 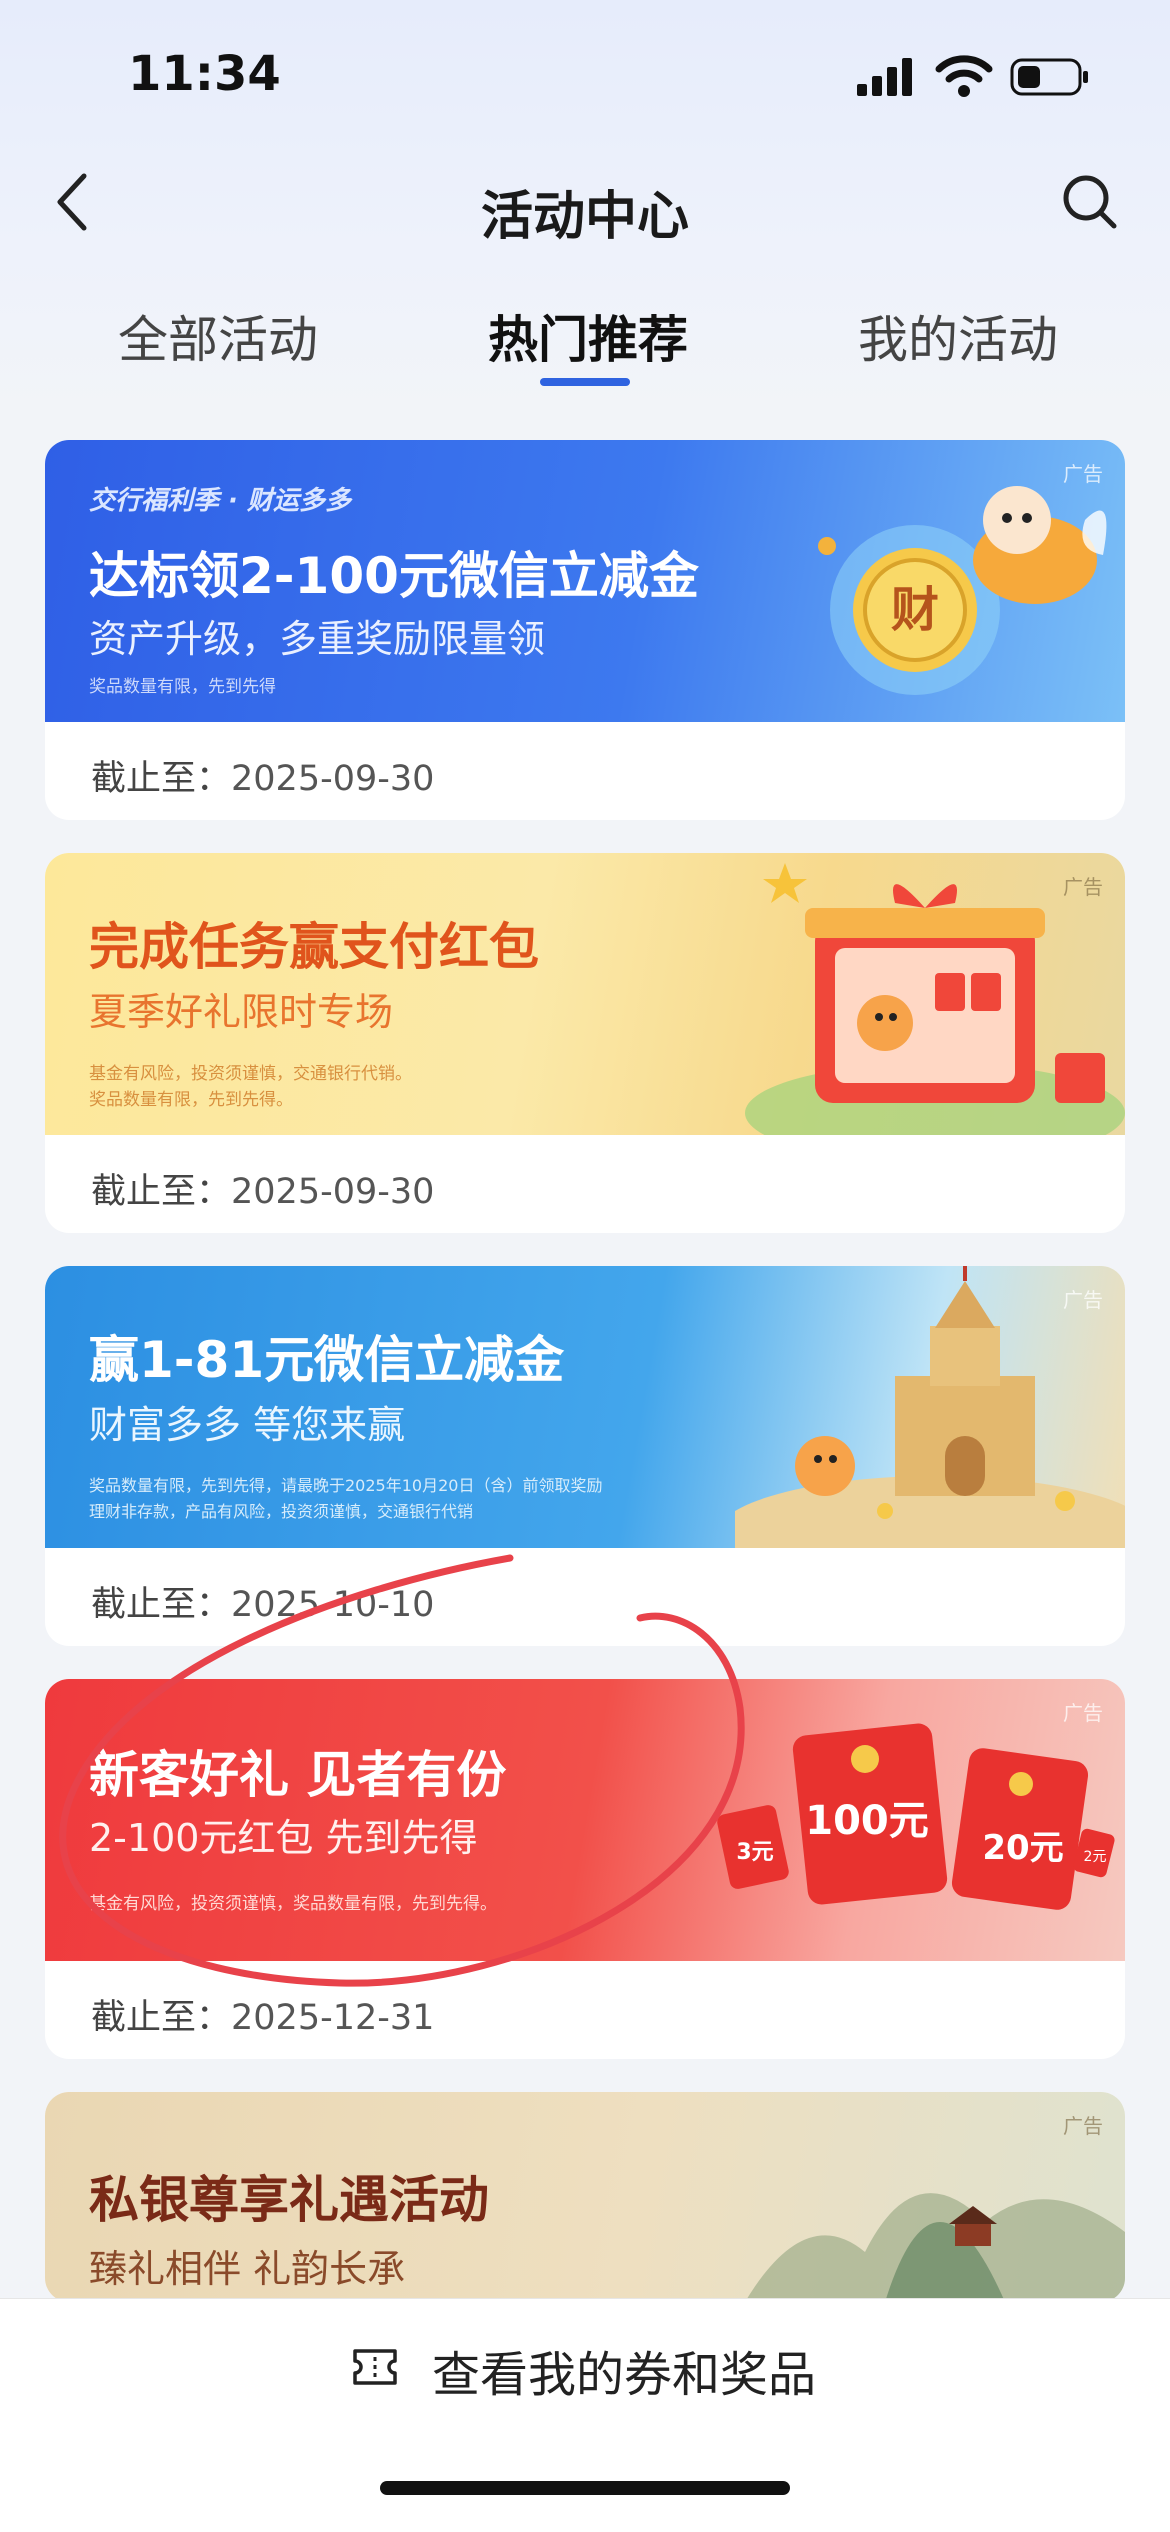 I want to click on banner-note: 基金有风险，投资须谨慎，交通银行代销。, so click(x=250, y=1074).